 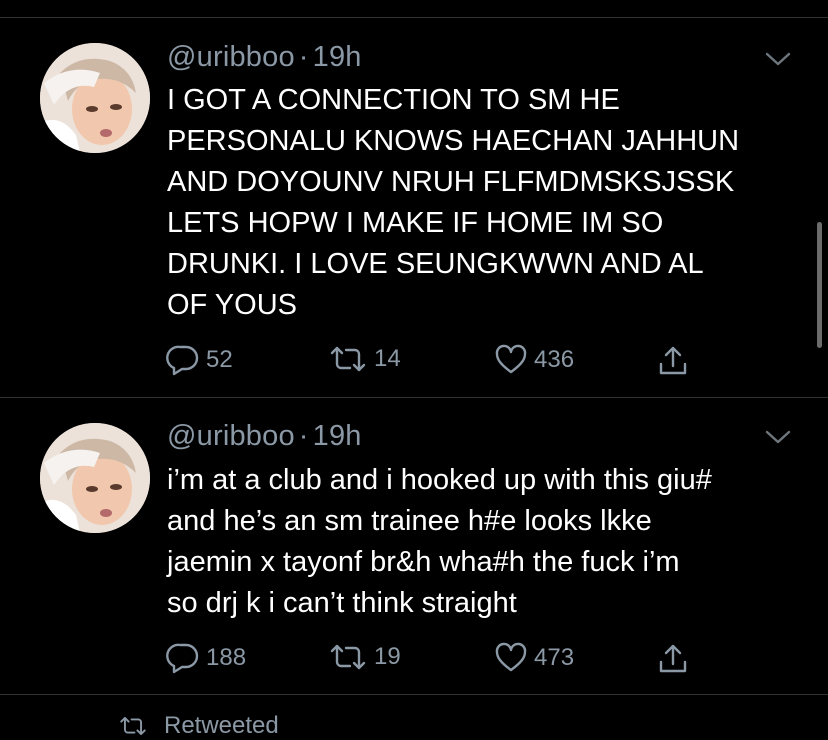 What do you see at coordinates (387, 358) in the screenshot?
I see `retweet-count: 14` at bounding box center [387, 358].